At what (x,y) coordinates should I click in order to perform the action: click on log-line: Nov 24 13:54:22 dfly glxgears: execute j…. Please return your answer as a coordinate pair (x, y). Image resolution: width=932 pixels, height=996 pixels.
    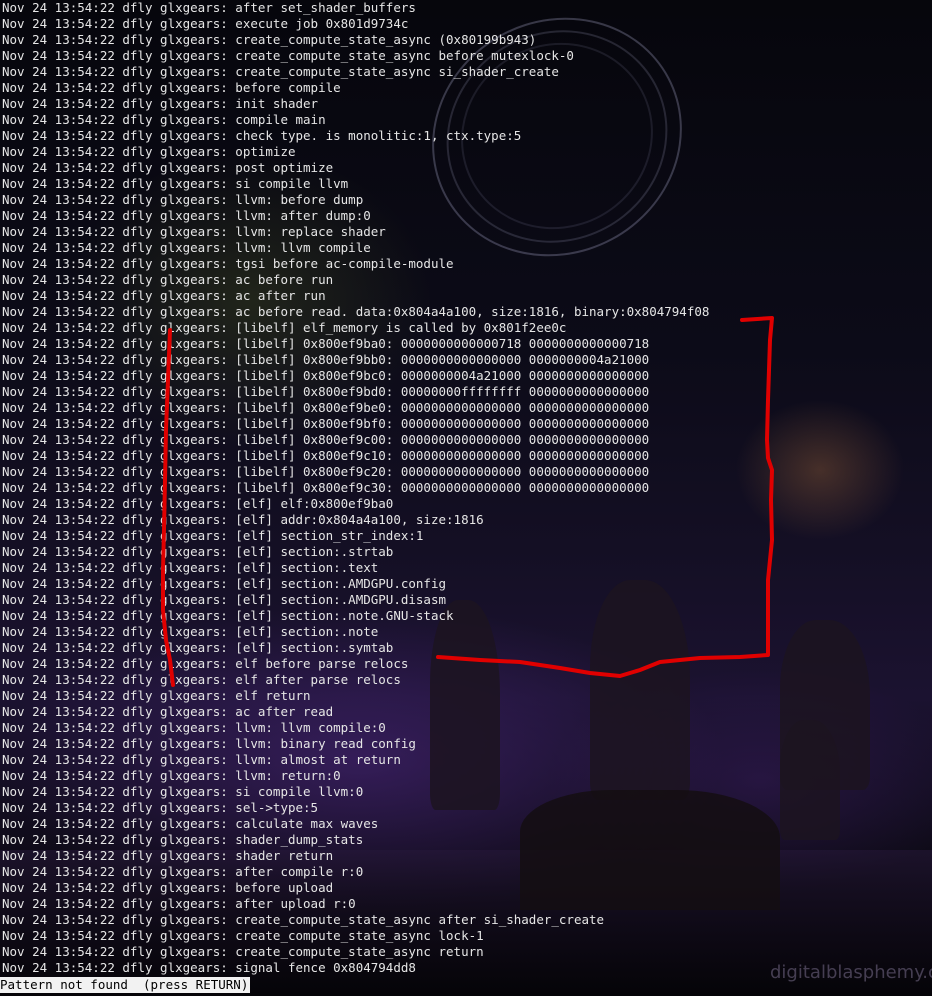
    Looking at the image, I should click on (205, 23).